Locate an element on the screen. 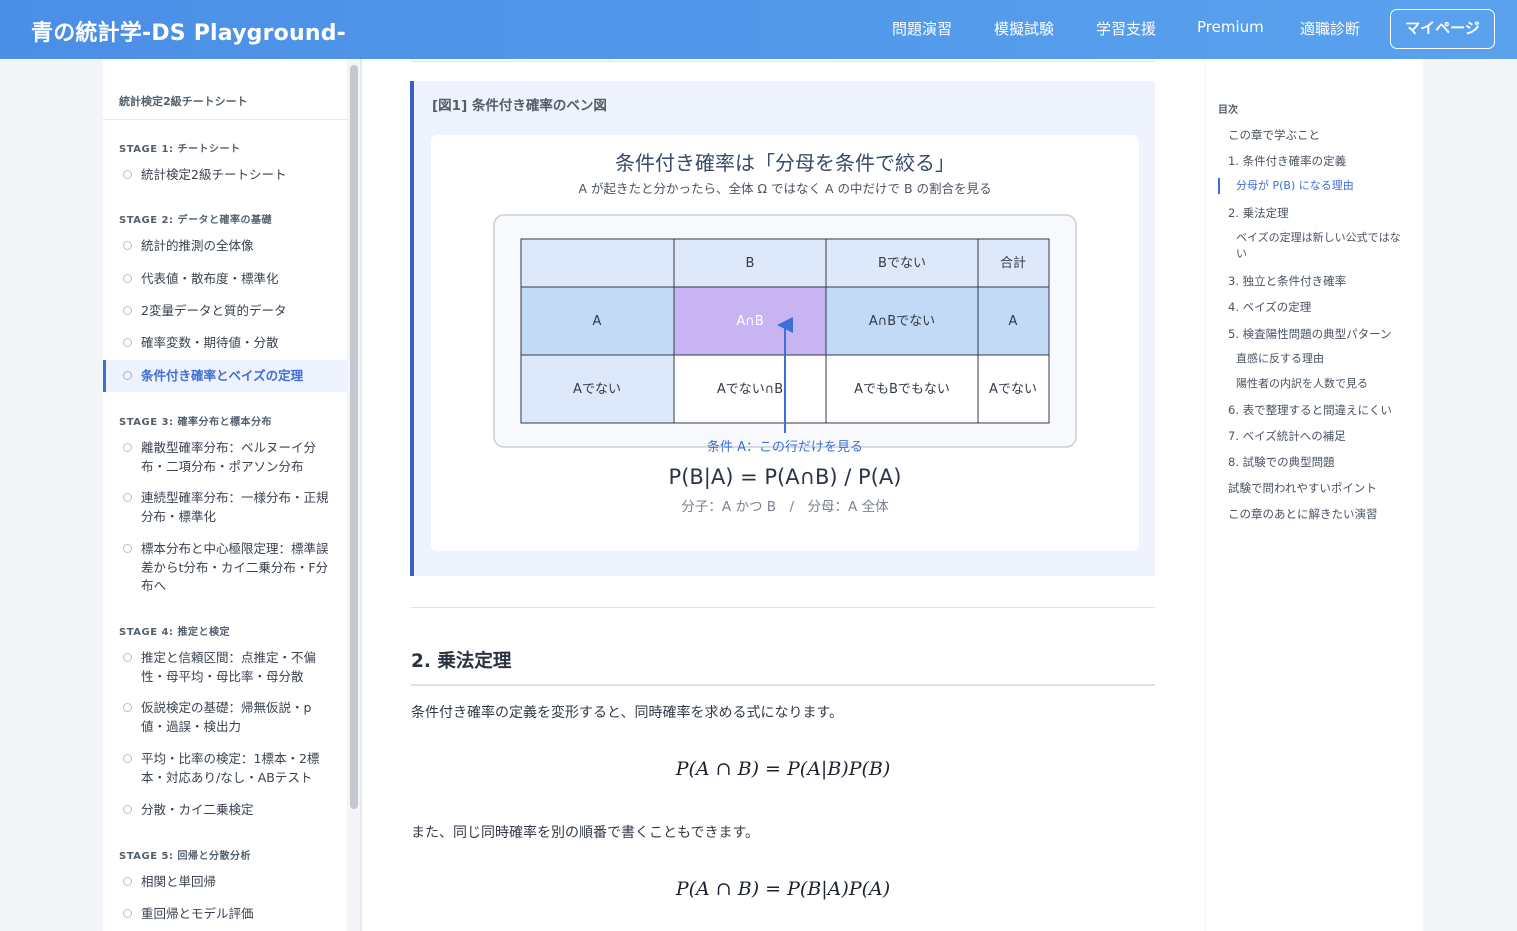 The image size is (1517, 931). toc-item: 直感に反する理由 is located at coordinates (1280, 359).